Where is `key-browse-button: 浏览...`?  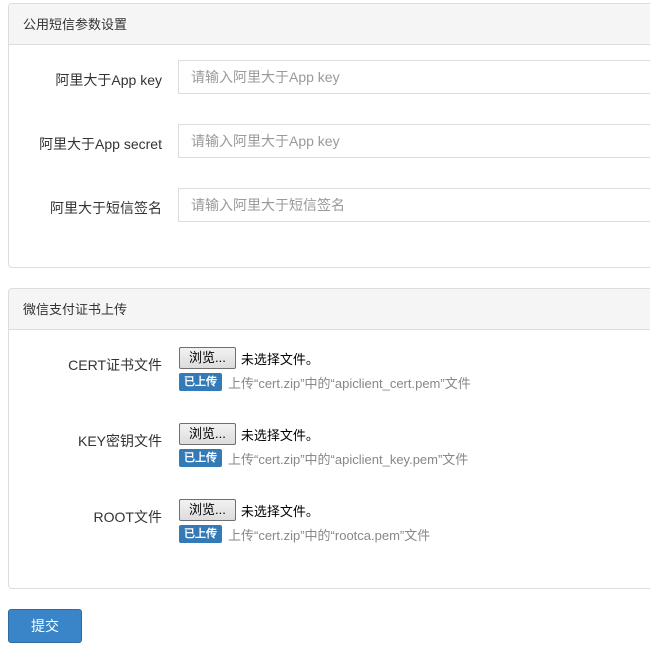 key-browse-button: 浏览... is located at coordinates (207, 434).